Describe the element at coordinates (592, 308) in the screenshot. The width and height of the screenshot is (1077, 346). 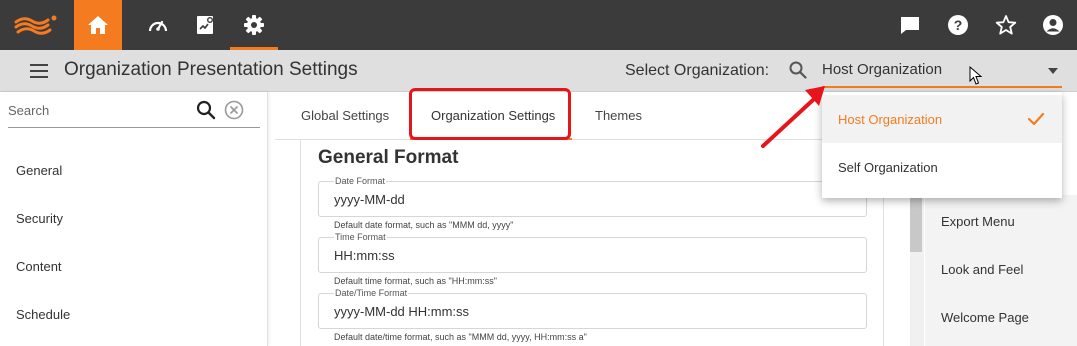
I see `datetime-format-field: Date/Time Format yyyy-MM-dd HH:mm:ss` at that location.